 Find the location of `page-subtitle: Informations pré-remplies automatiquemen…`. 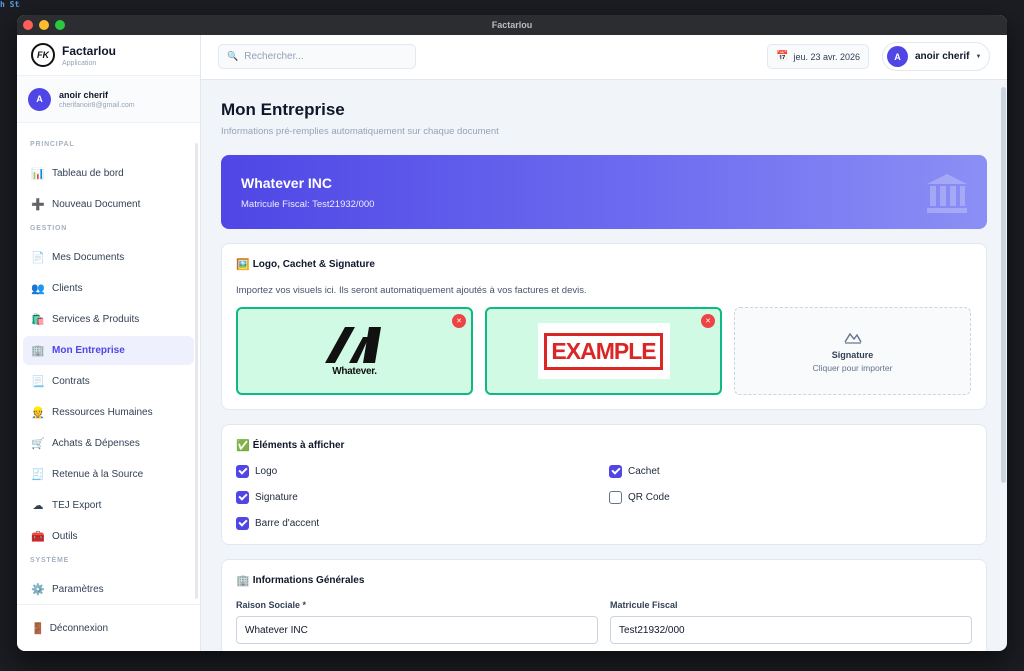

page-subtitle: Informations pré-remplies automatiquemen… is located at coordinates (360, 131).